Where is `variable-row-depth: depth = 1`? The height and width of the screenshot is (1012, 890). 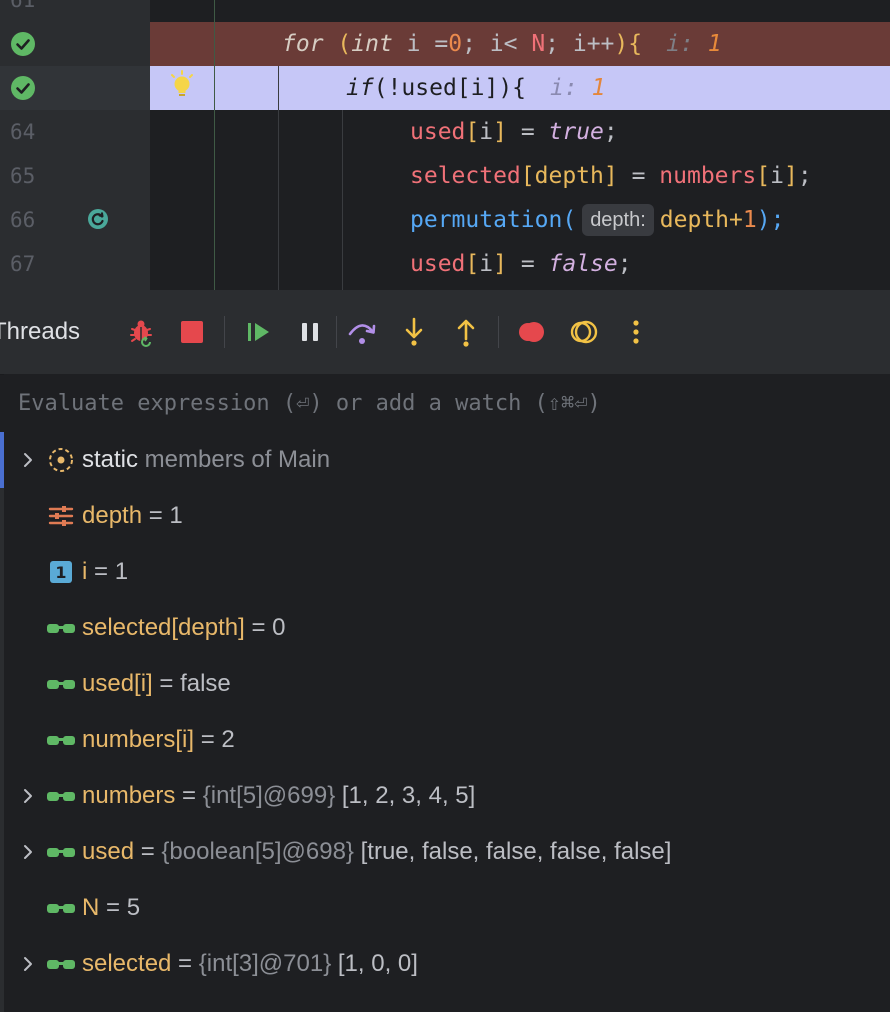 variable-row-depth: depth = 1 is located at coordinates (447, 516).